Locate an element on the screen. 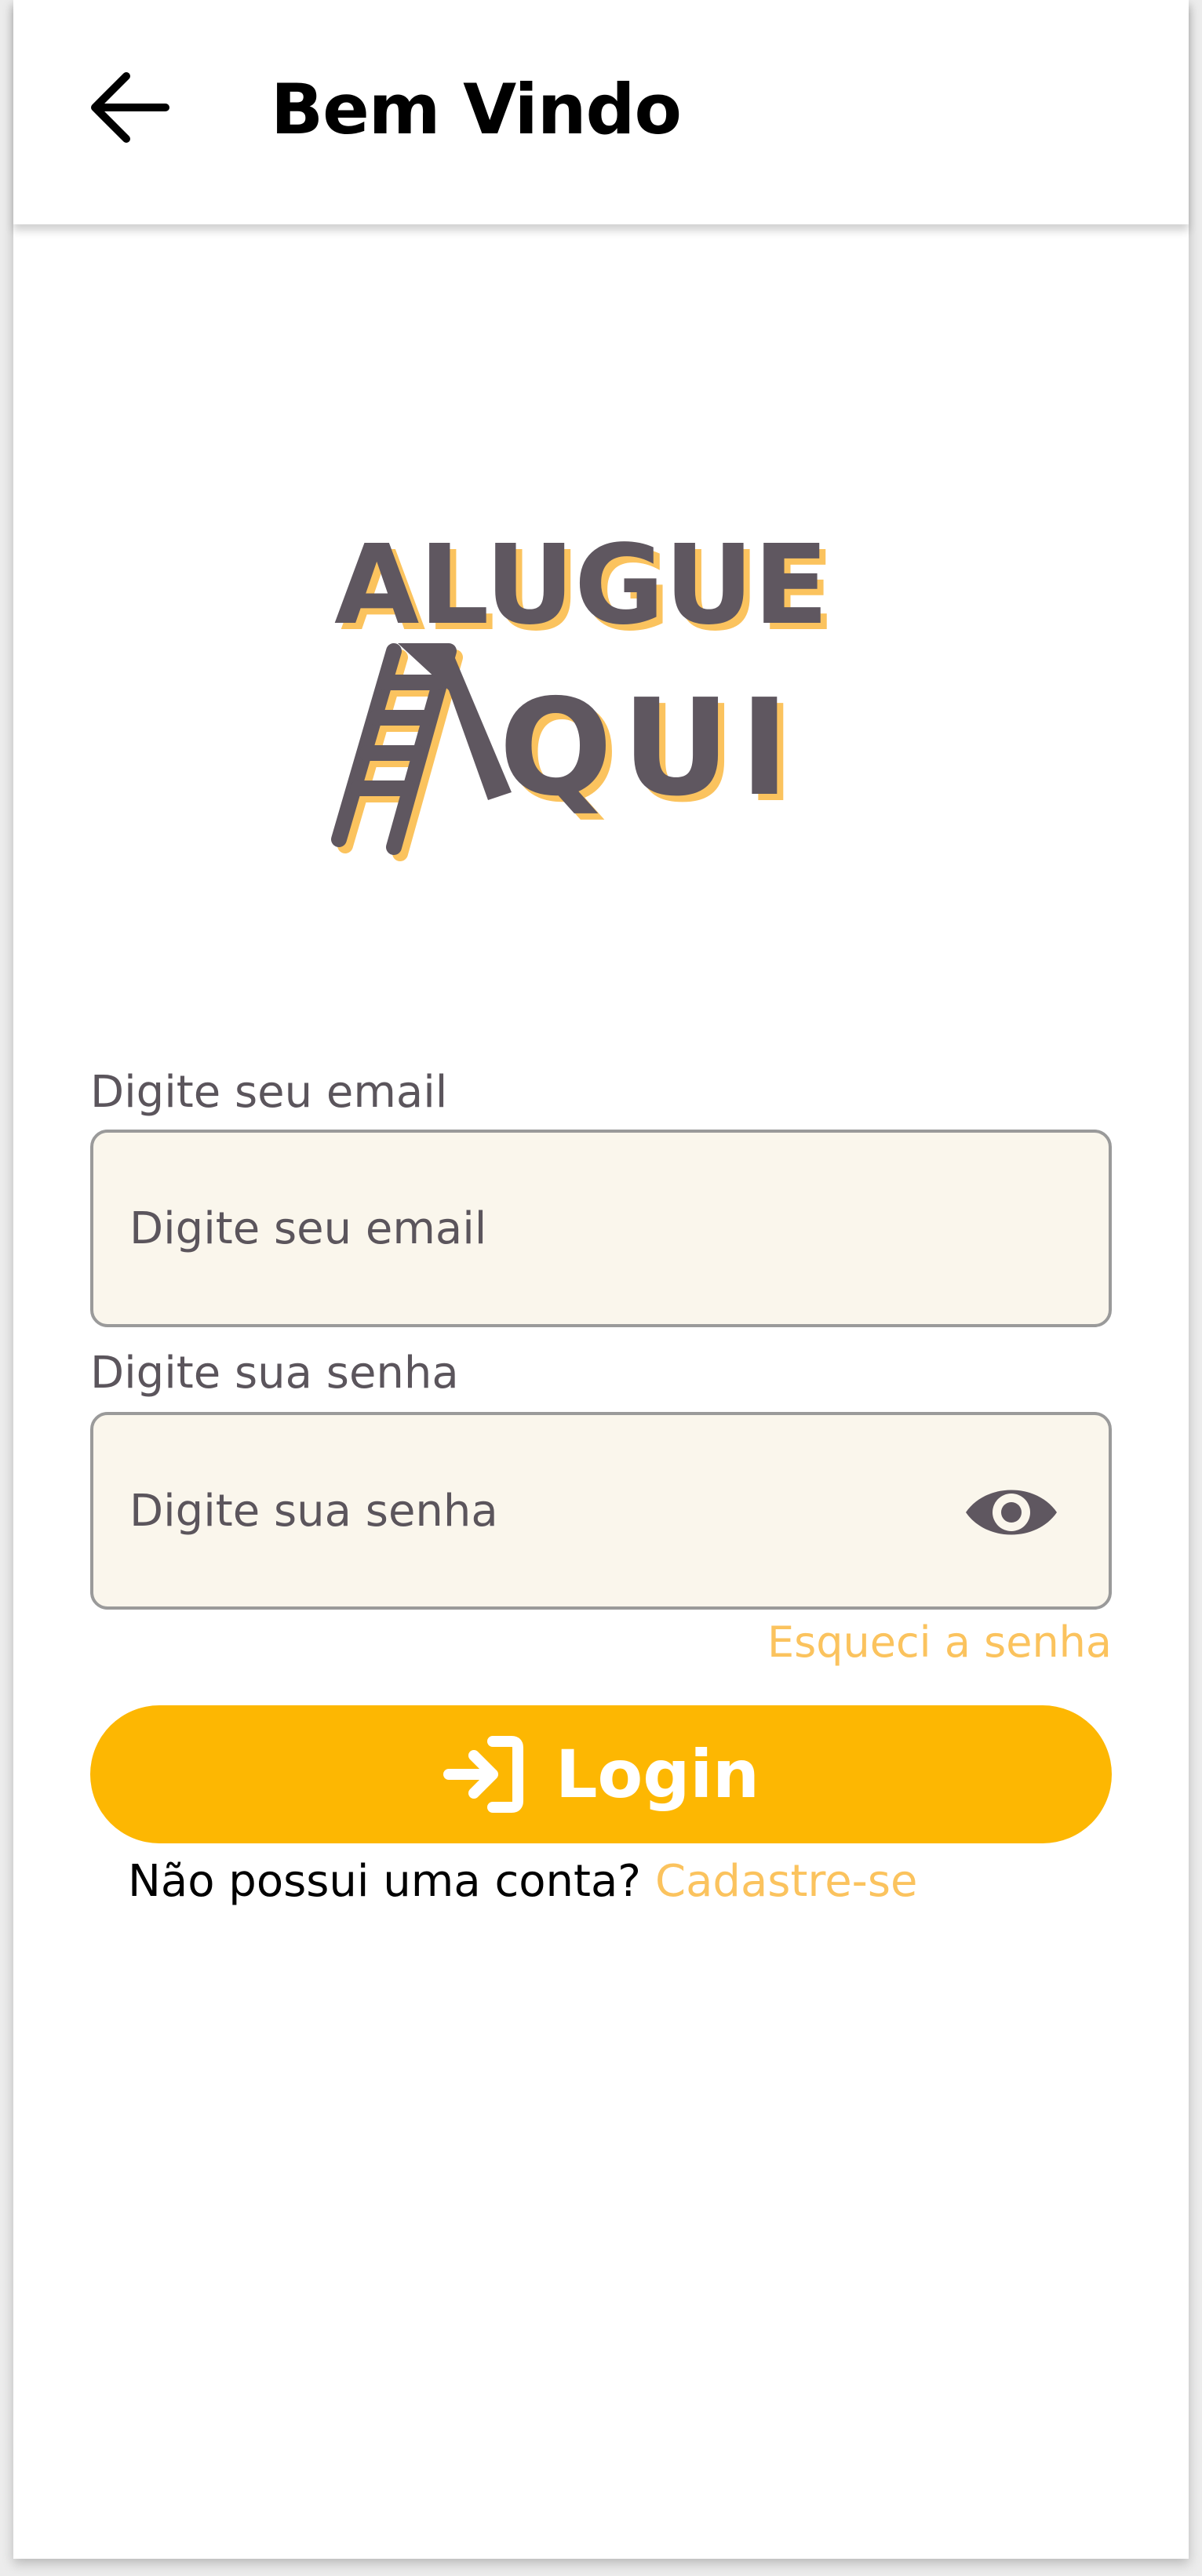 This screenshot has height=2576, width=1202. email-field is located at coordinates (521, 1228).